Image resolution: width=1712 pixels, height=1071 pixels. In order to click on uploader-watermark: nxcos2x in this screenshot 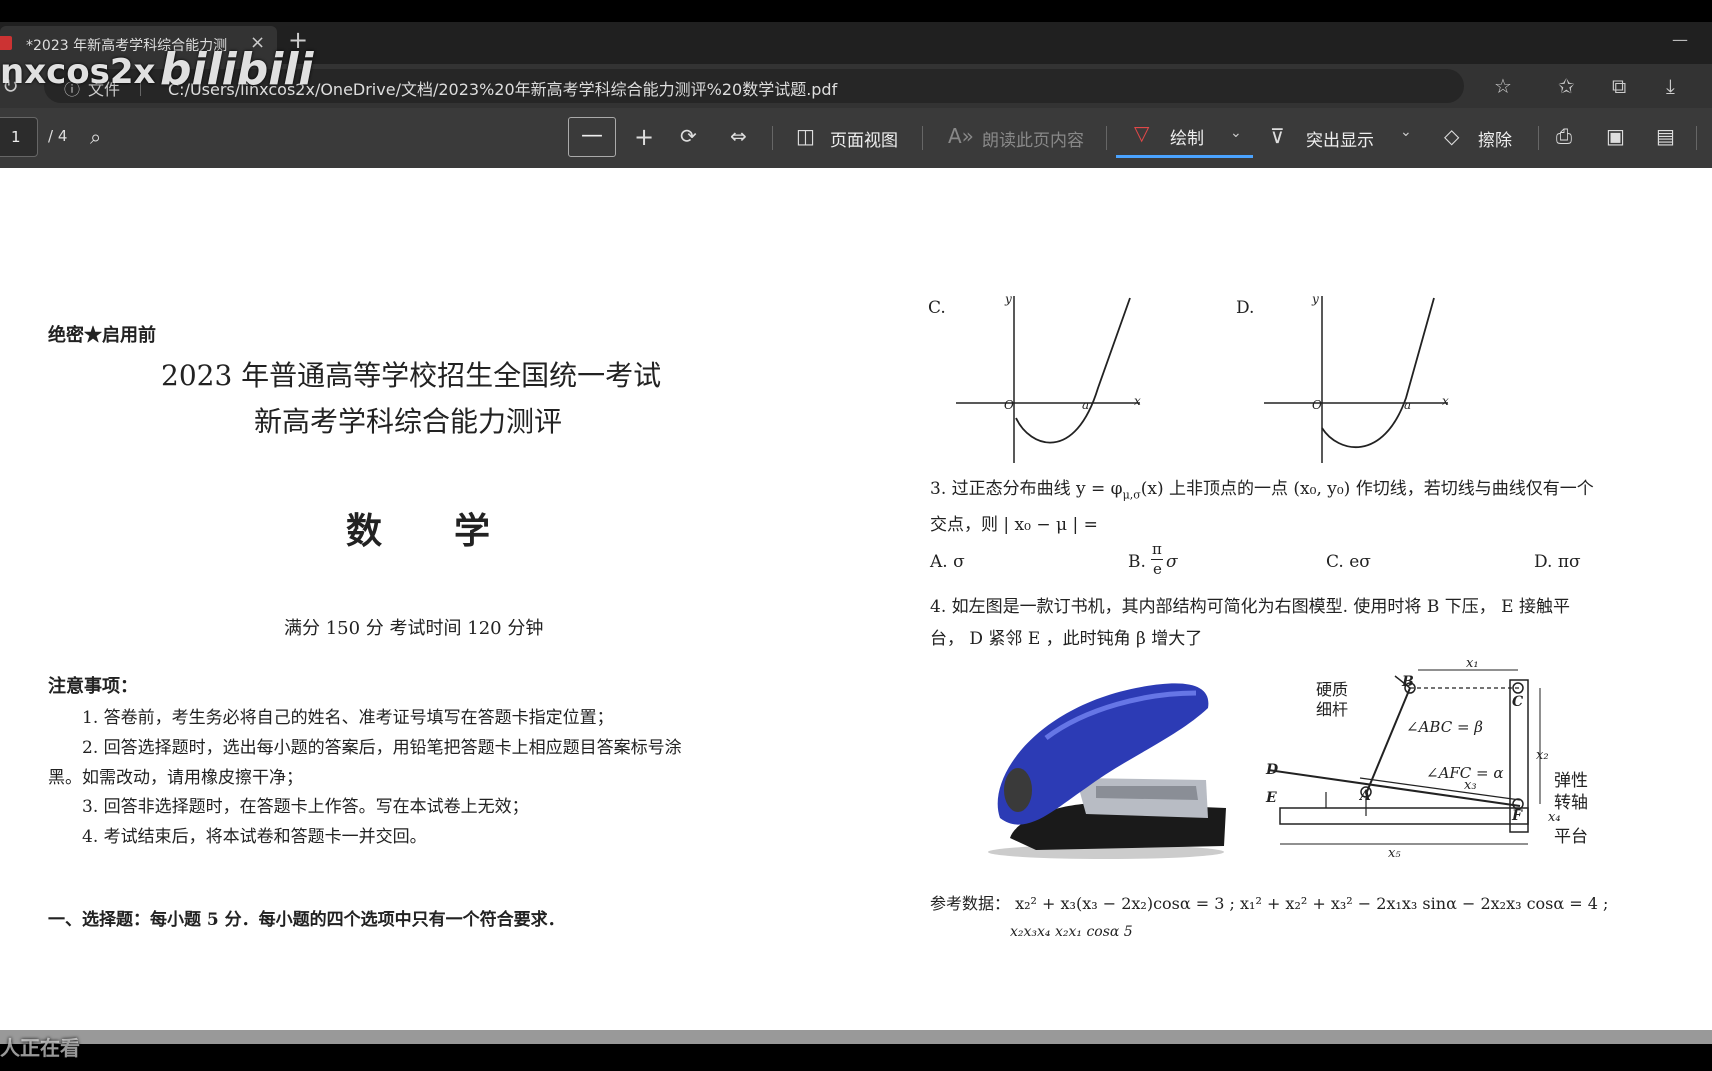, I will do `click(78, 72)`.